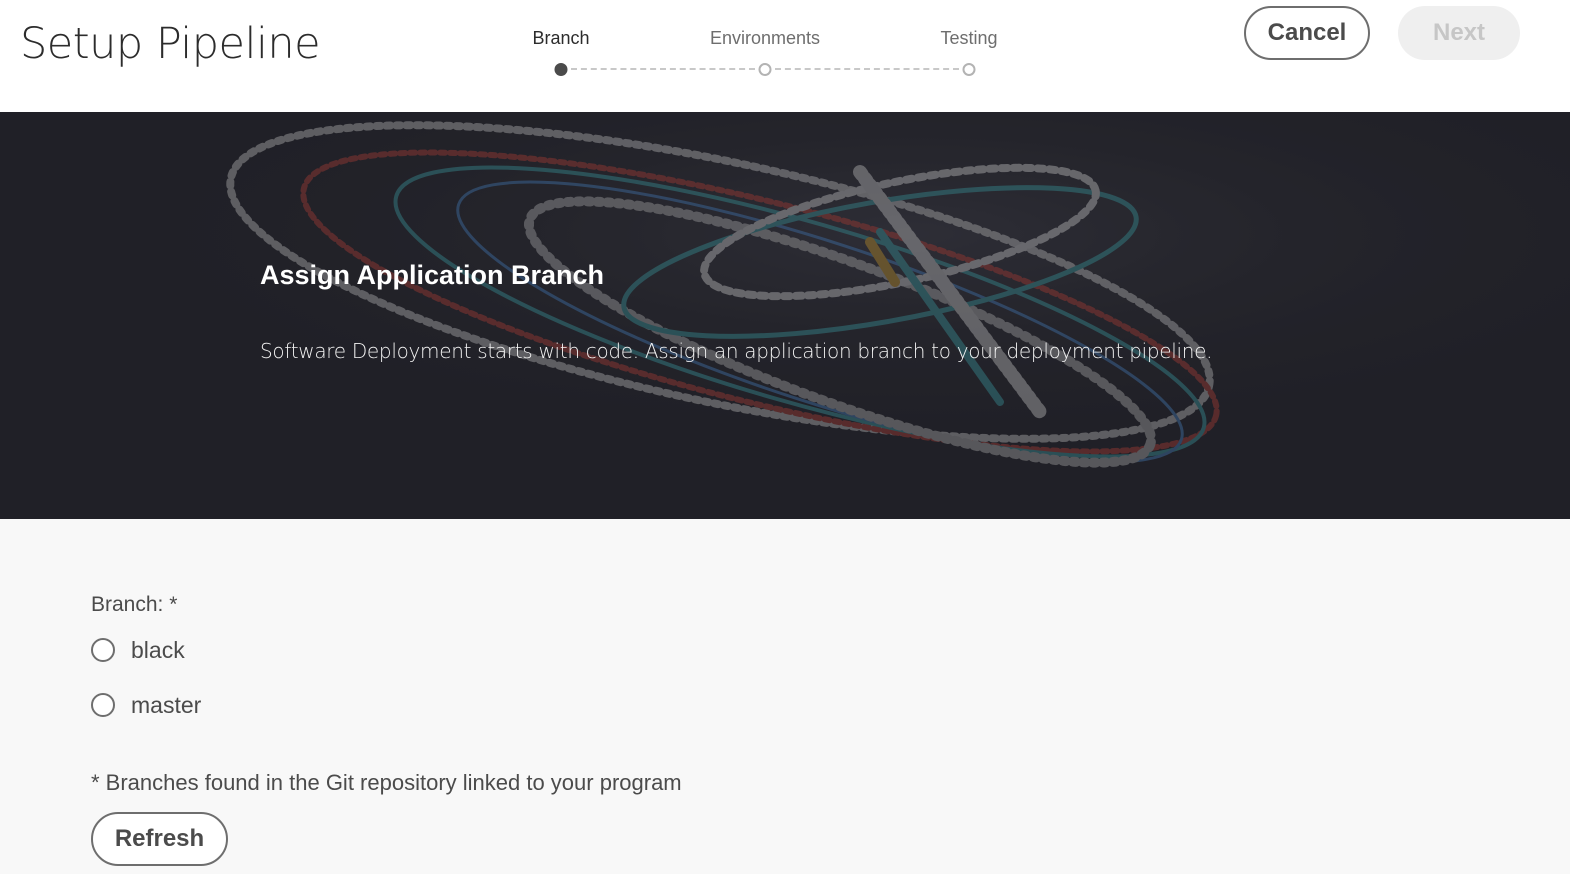 The width and height of the screenshot is (1570, 874). I want to click on step-testing-dot, so click(969, 69).